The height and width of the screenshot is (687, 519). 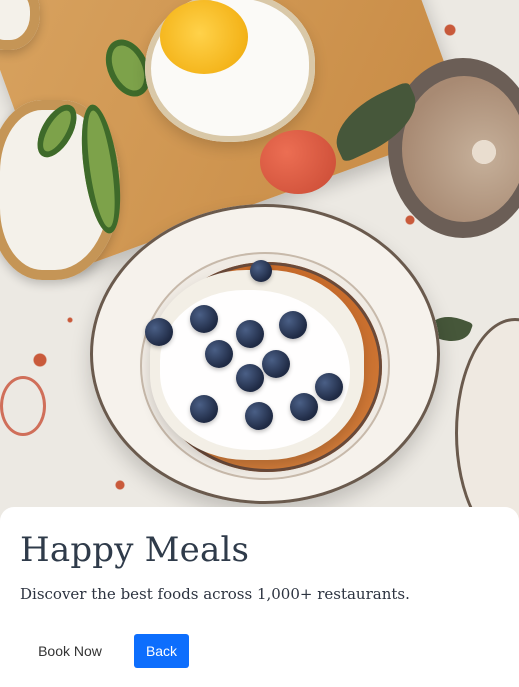 What do you see at coordinates (484, 152) in the screenshot?
I see `coffee-foam` at bounding box center [484, 152].